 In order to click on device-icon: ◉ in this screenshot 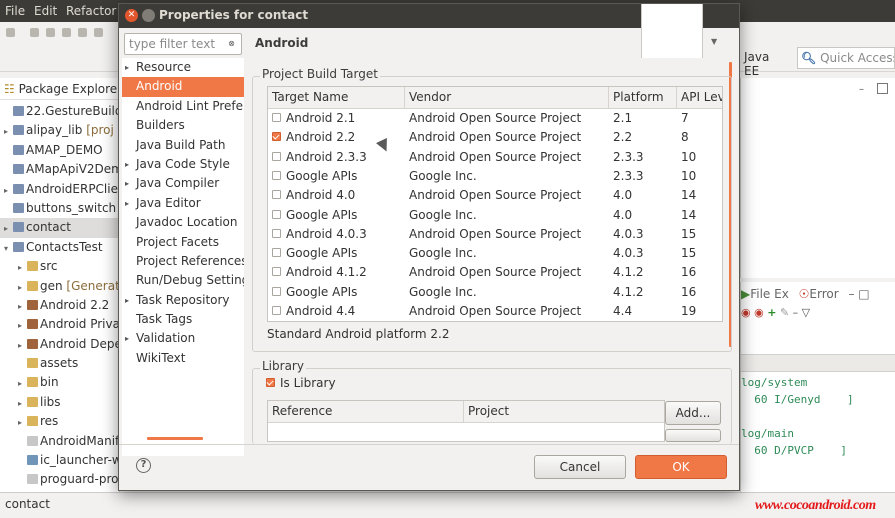, I will do `click(746, 312)`.